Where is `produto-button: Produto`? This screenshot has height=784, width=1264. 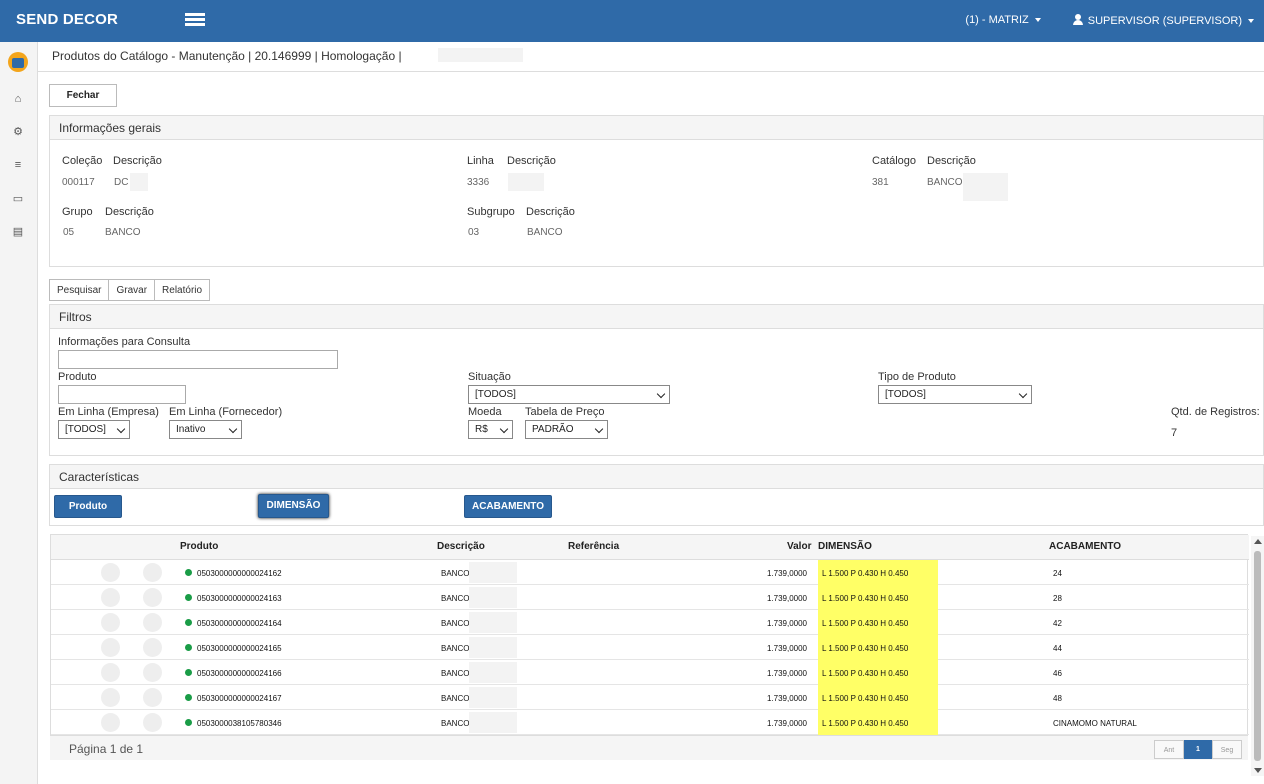
produto-button: Produto is located at coordinates (88, 506).